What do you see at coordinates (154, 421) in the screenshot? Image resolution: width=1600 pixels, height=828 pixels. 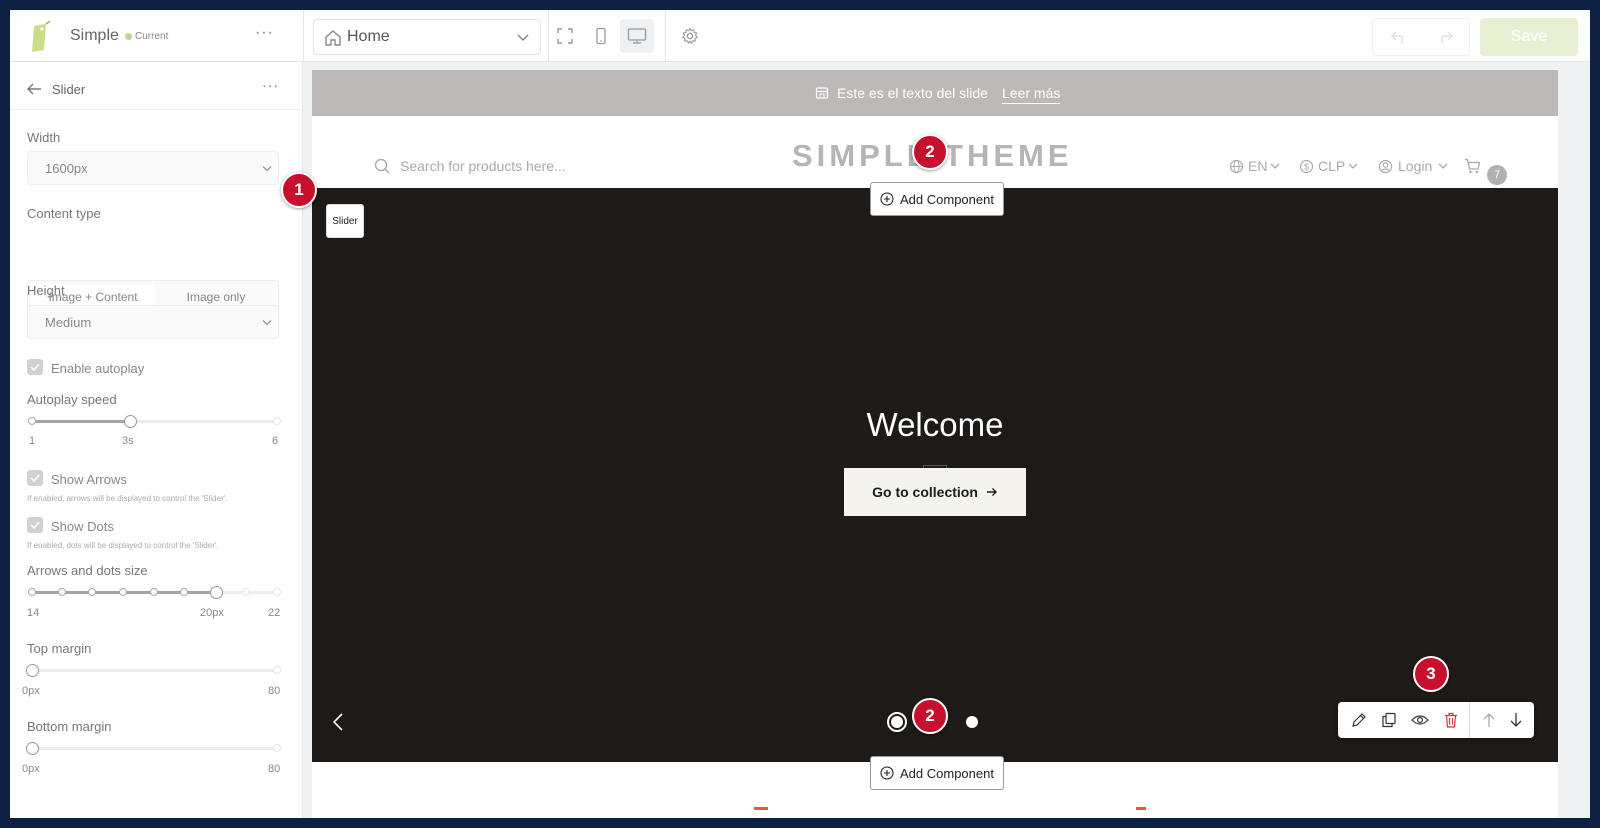 I see `autoplay-speed-slider` at bounding box center [154, 421].